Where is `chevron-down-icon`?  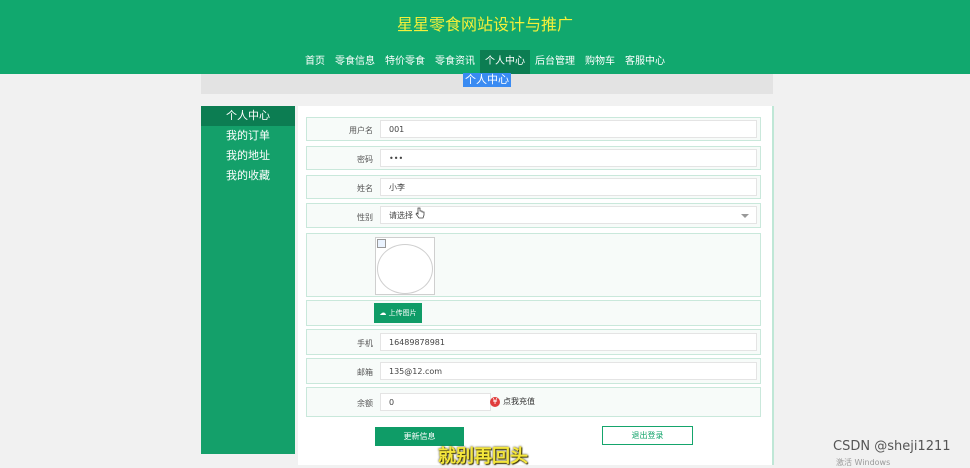
chevron-down-icon is located at coordinates (745, 216).